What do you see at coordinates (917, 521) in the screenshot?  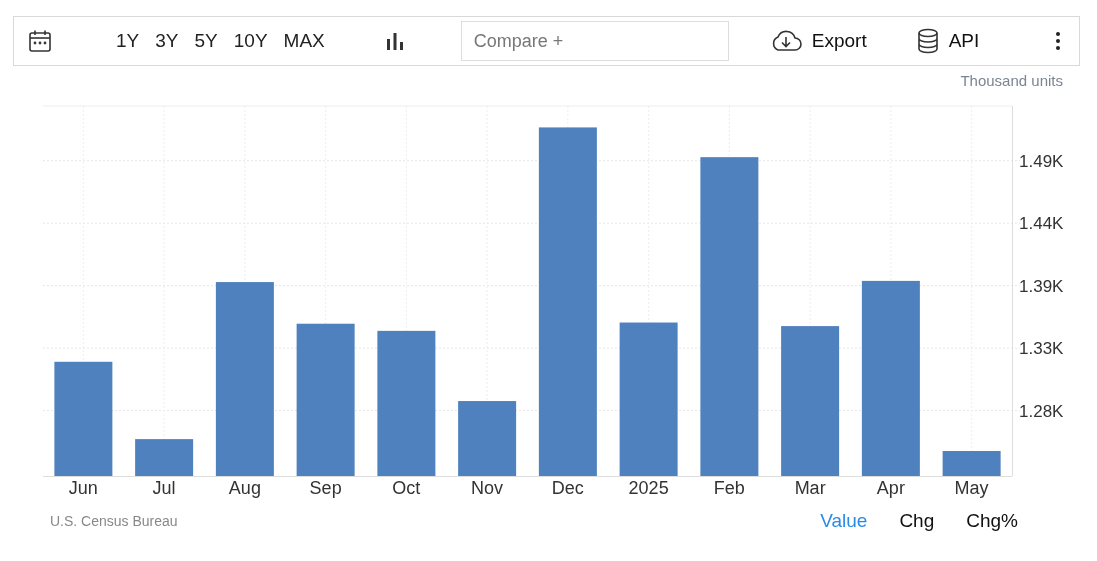 I see `view-tab: Chg` at bounding box center [917, 521].